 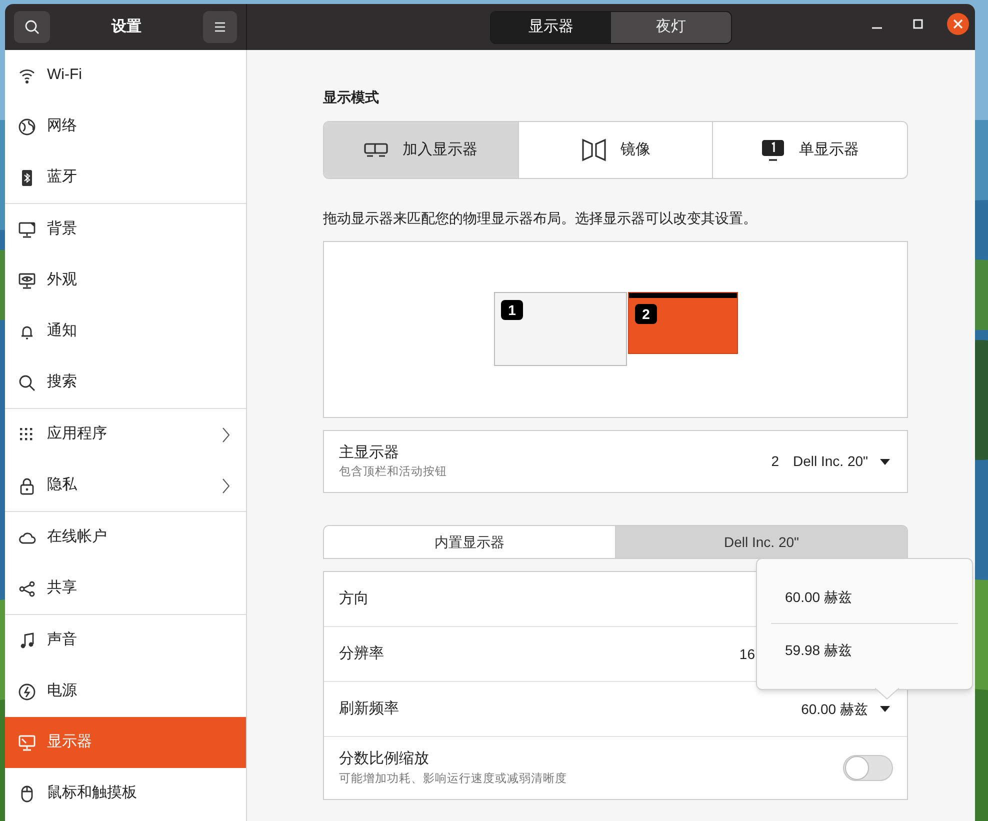 I want to click on close-icon, so click(x=958, y=24).